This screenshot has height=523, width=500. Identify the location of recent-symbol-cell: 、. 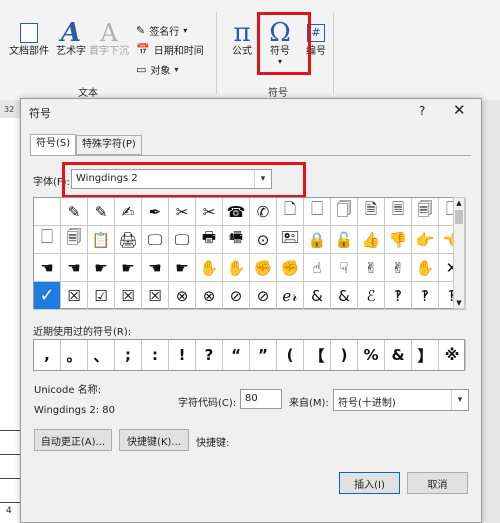
(101, 355).